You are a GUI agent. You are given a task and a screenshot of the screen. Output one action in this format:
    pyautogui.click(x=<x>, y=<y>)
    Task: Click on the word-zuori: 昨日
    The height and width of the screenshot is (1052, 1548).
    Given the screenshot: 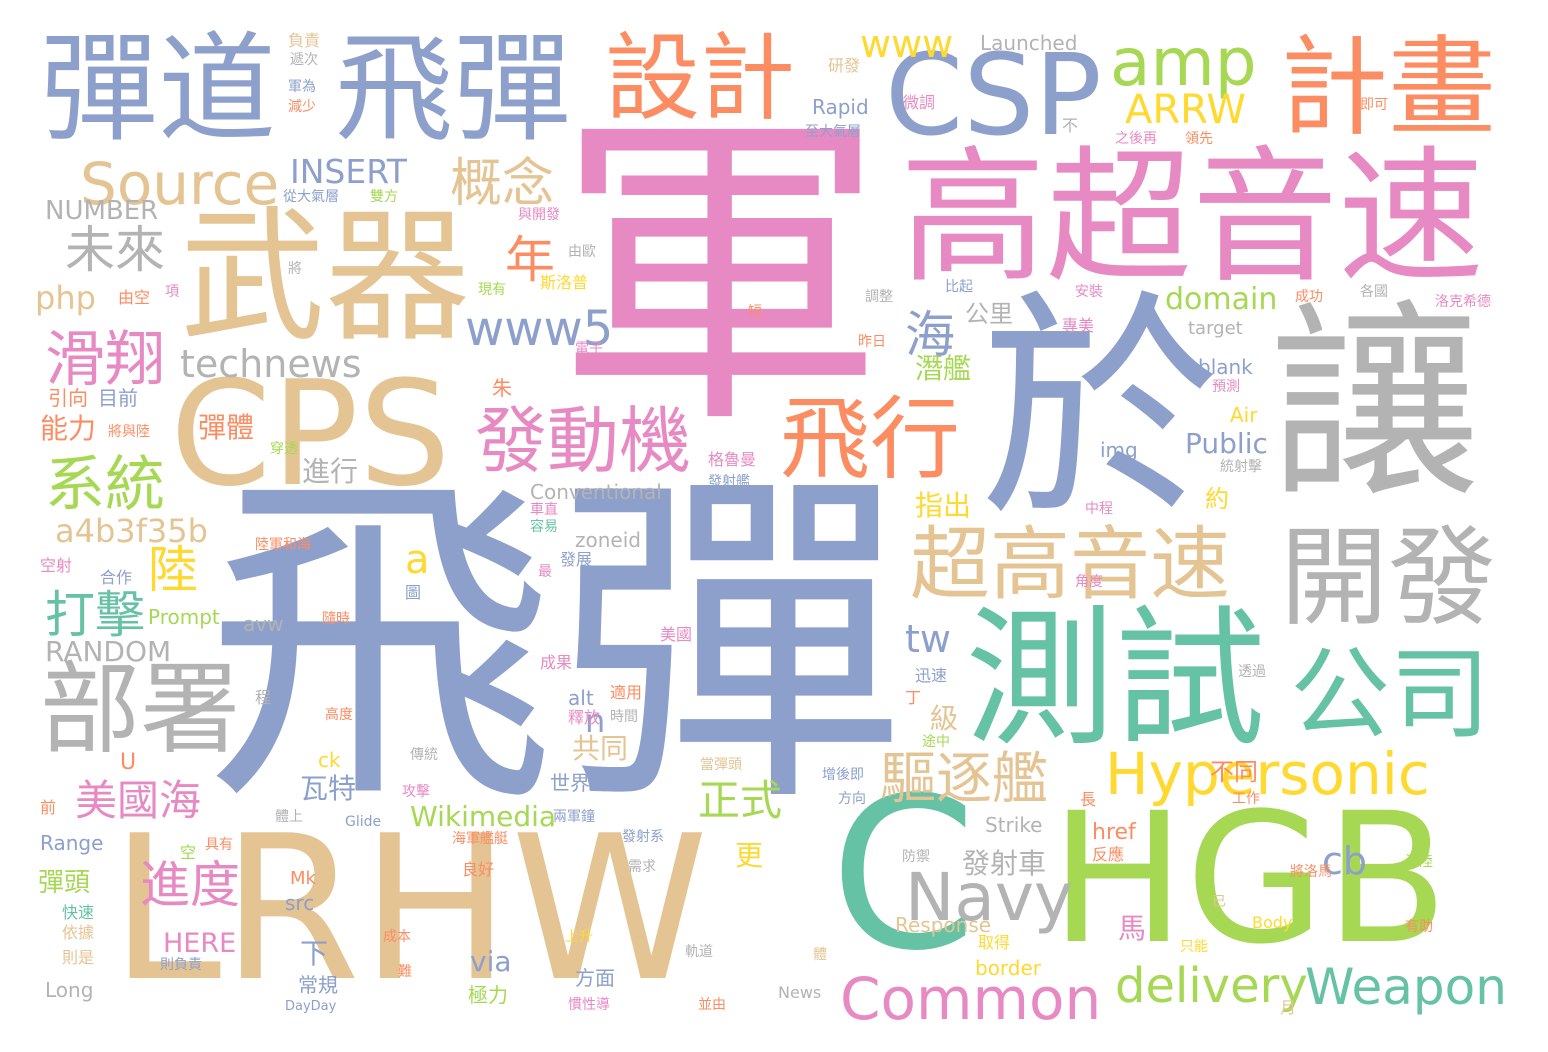 What is the action you would take?
    pyautogui.click(x=872, y=342)
    